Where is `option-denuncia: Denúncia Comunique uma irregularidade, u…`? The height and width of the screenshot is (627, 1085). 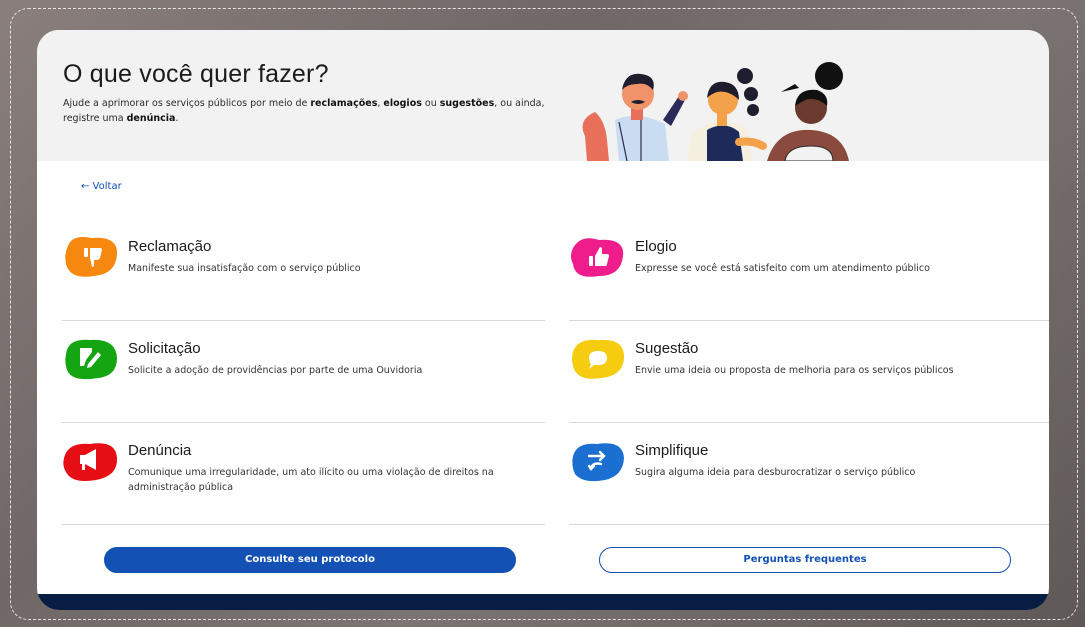
option-denuncia: Denúncia Comunique uma irregularidade, u… is located at coordinates (303, 474).